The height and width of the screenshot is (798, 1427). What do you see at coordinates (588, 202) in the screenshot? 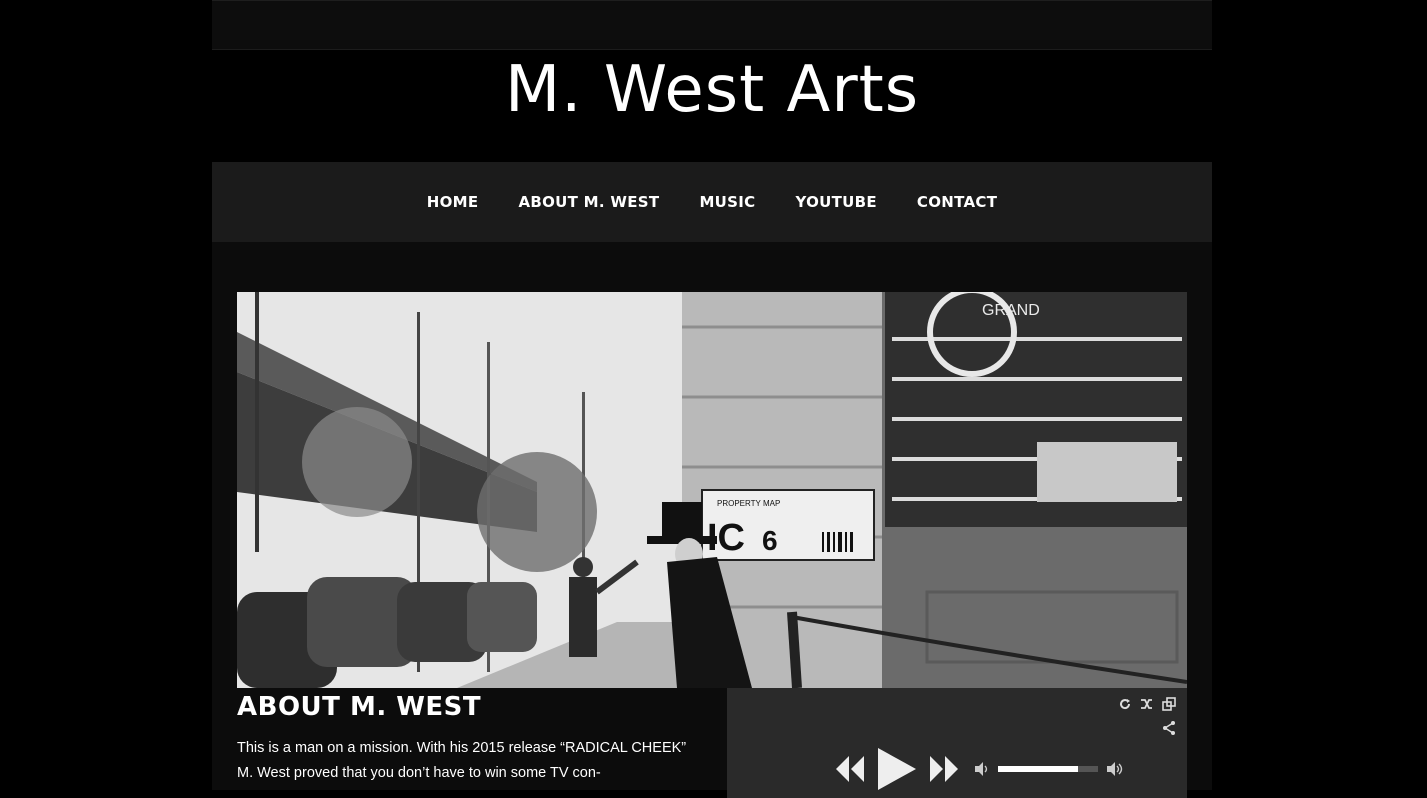
I see `nav-item-about: ABOUT M. WEST` at bounding box center [588, 202].